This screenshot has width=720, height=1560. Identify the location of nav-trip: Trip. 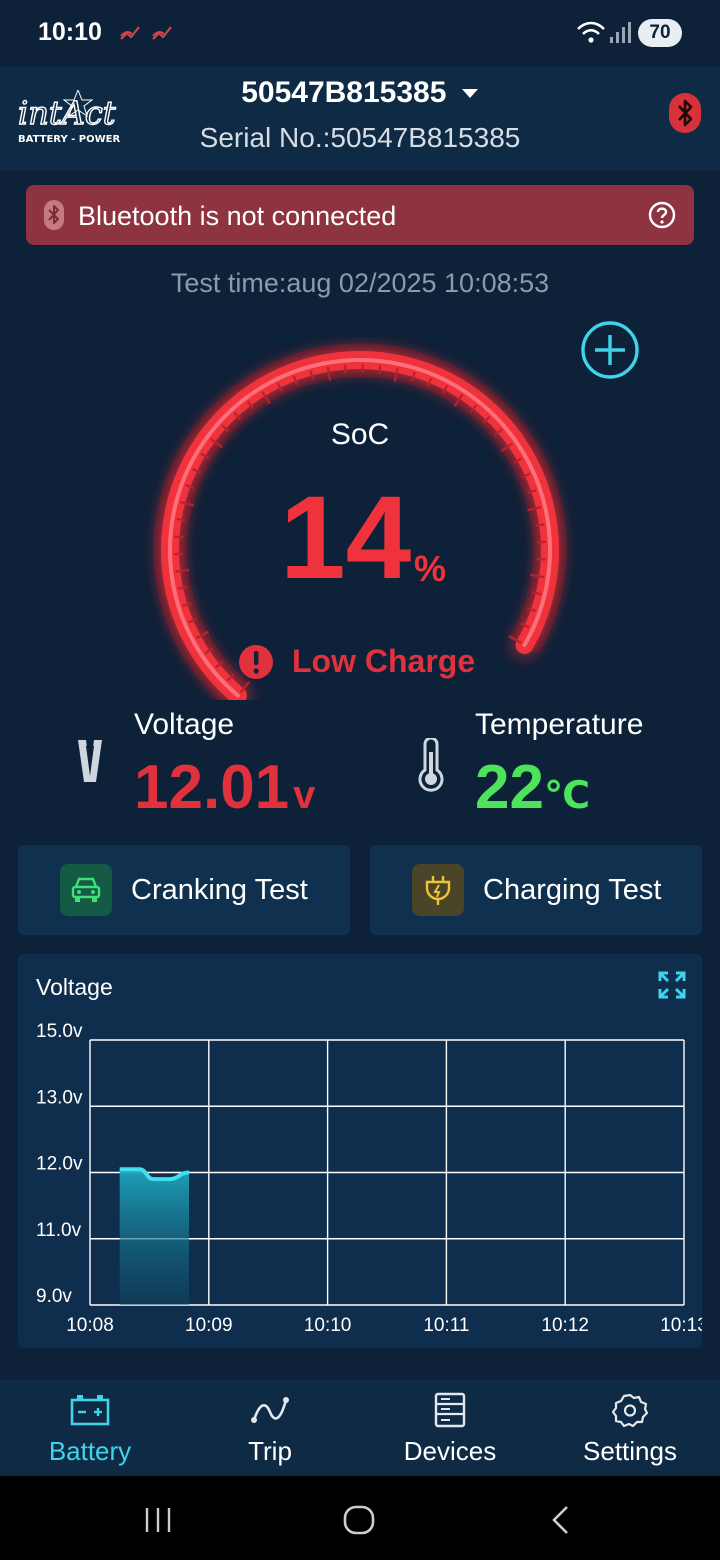
(270, 1428).